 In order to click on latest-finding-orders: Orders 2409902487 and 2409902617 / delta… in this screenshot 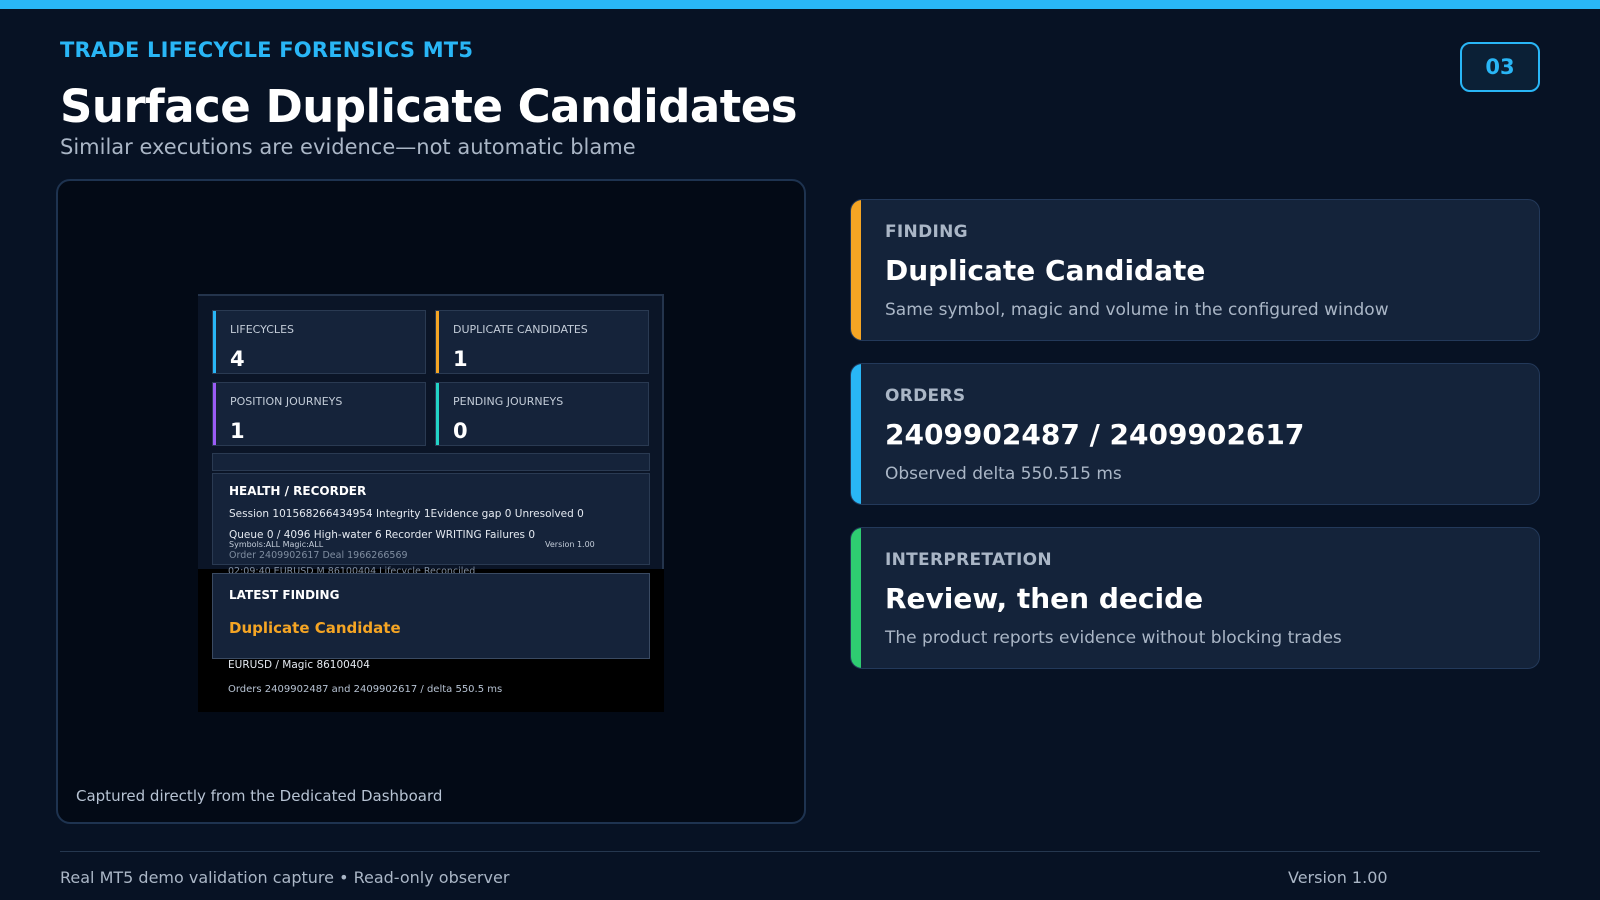, I will do `click(365, 689)`.